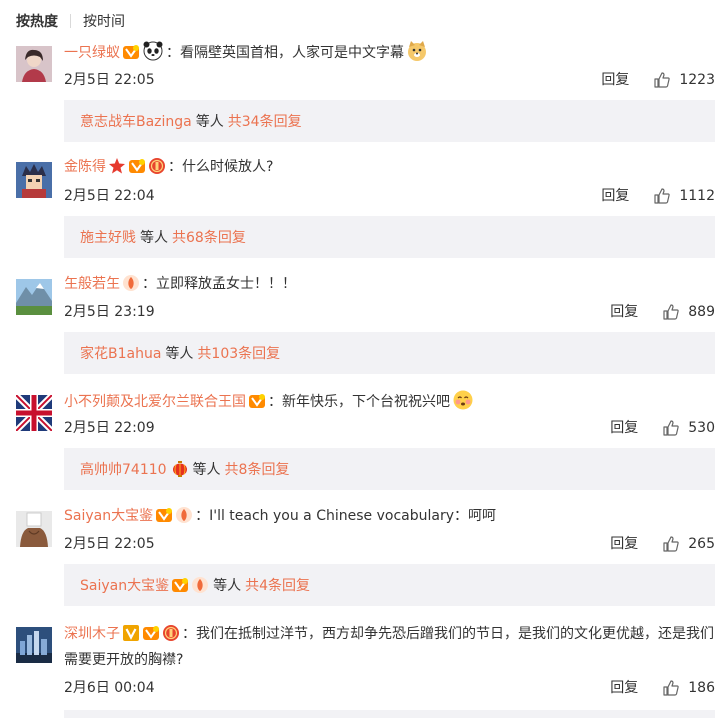 This screenshot has width=725, height=718. I want to click on sort-bar: 按热度 按时间, so click(70, 21).